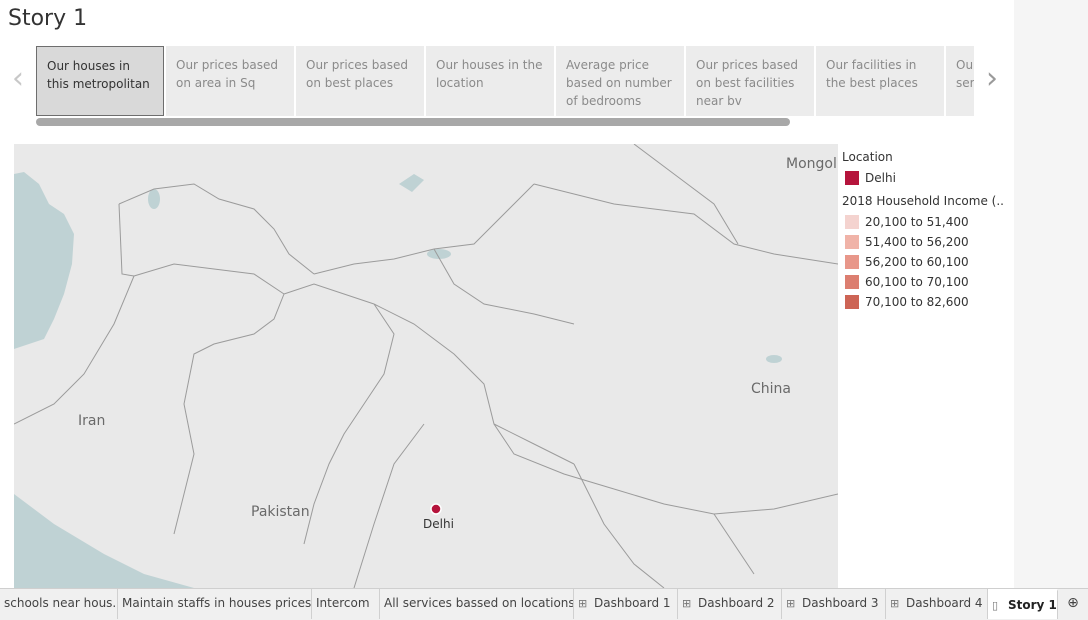  I want to click on tab-dashboard-4: ⊞ Dashboard 4, so click(937, 604).